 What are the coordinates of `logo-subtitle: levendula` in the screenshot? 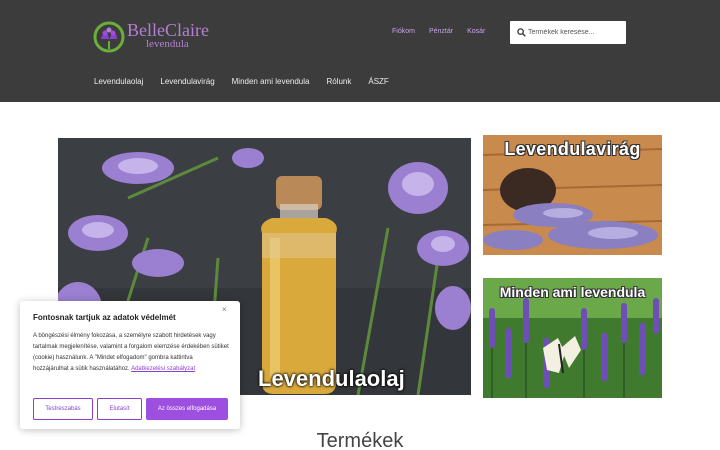 It's located at (167, 44).